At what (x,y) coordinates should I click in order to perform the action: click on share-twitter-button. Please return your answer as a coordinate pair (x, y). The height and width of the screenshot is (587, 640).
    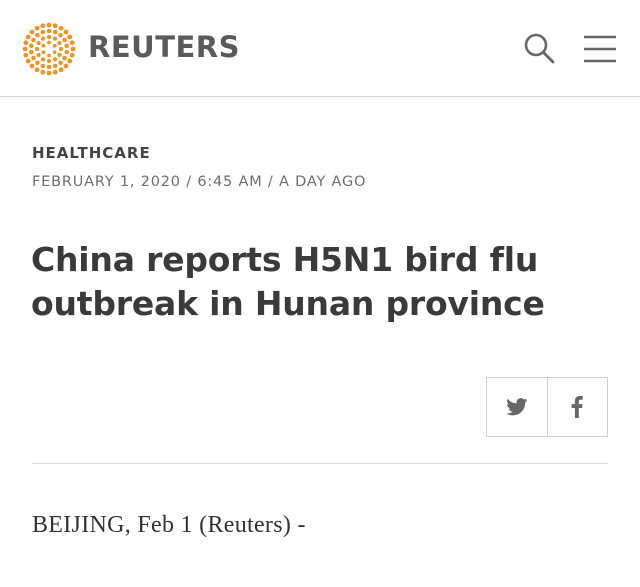
    Looking at the image, I should click on (517, 407).